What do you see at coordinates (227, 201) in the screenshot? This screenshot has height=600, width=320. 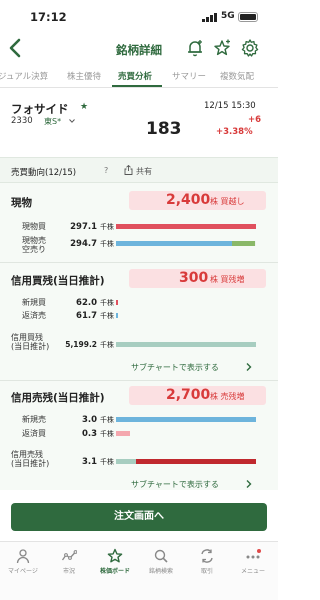 I see `genbutsu-badge-unit: 株 買越し` at bounding box center [227, 201].